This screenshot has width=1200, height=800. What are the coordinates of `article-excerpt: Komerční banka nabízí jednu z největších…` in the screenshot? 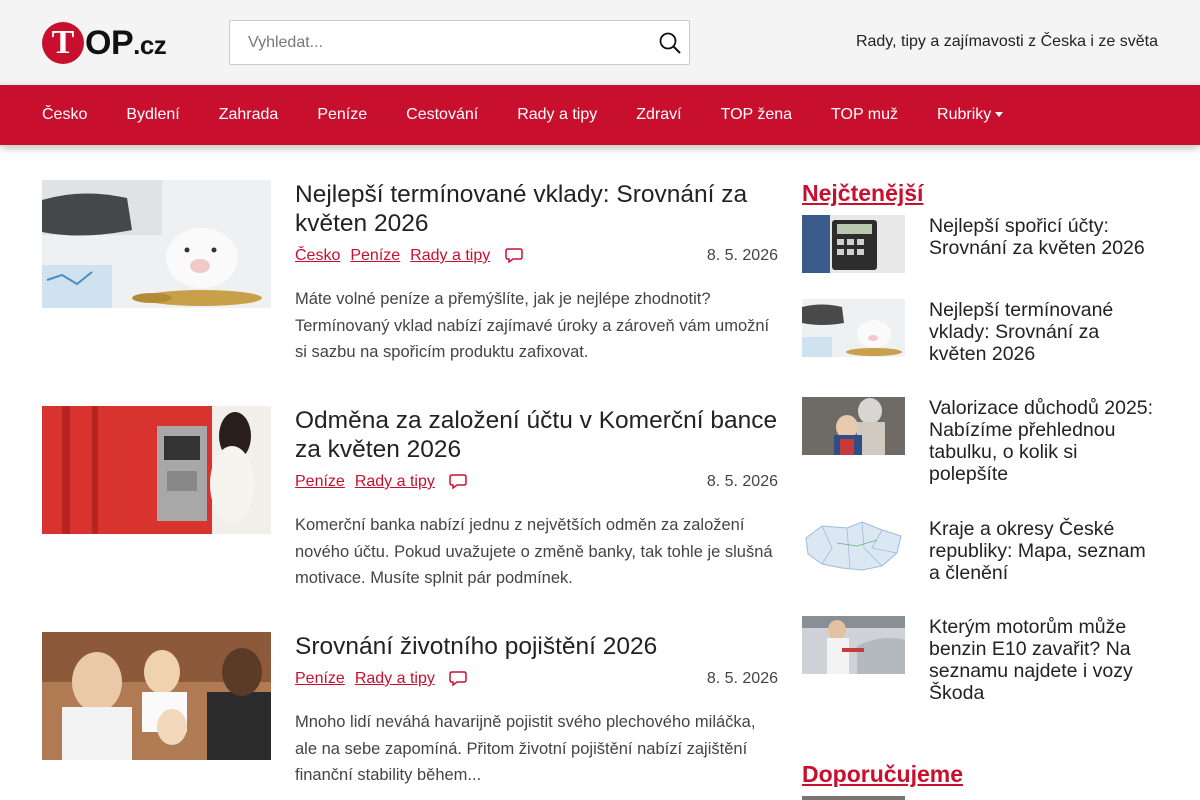 It's located at (534, 551).